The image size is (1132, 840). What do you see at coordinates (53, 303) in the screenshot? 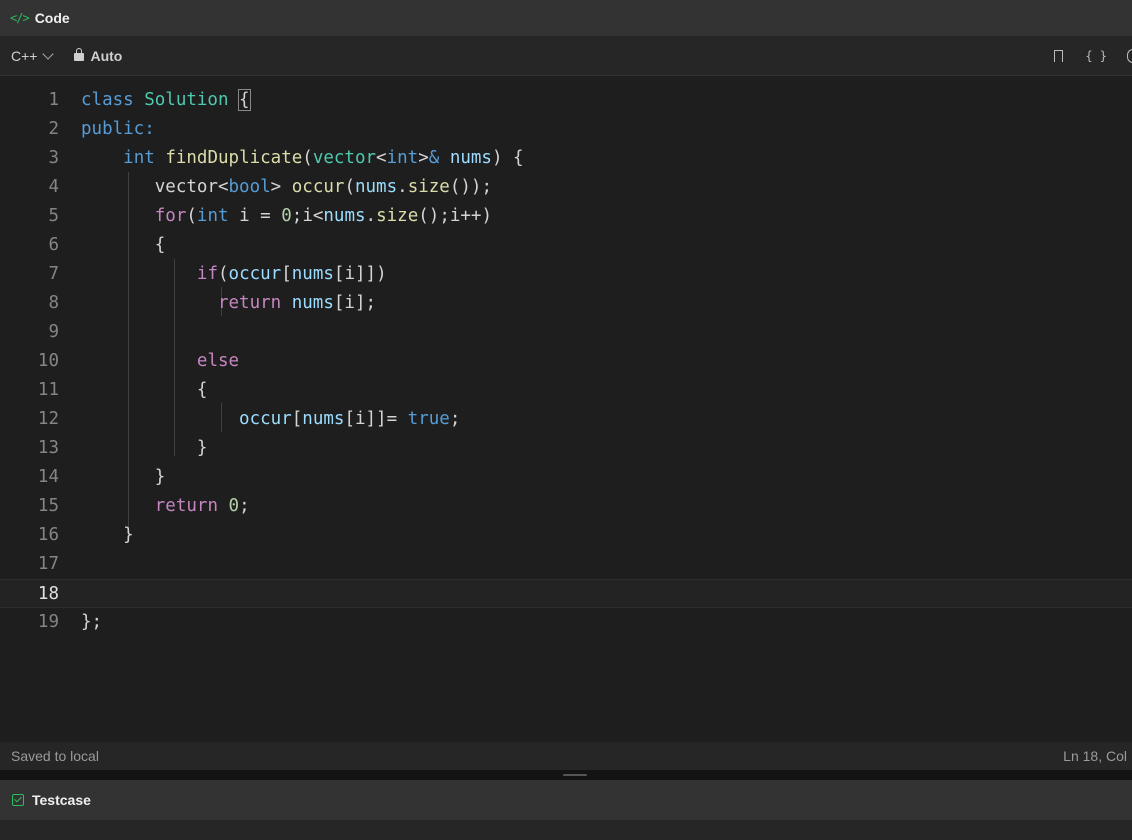
I see `line-number: 8` at bounding box center [53, 303].